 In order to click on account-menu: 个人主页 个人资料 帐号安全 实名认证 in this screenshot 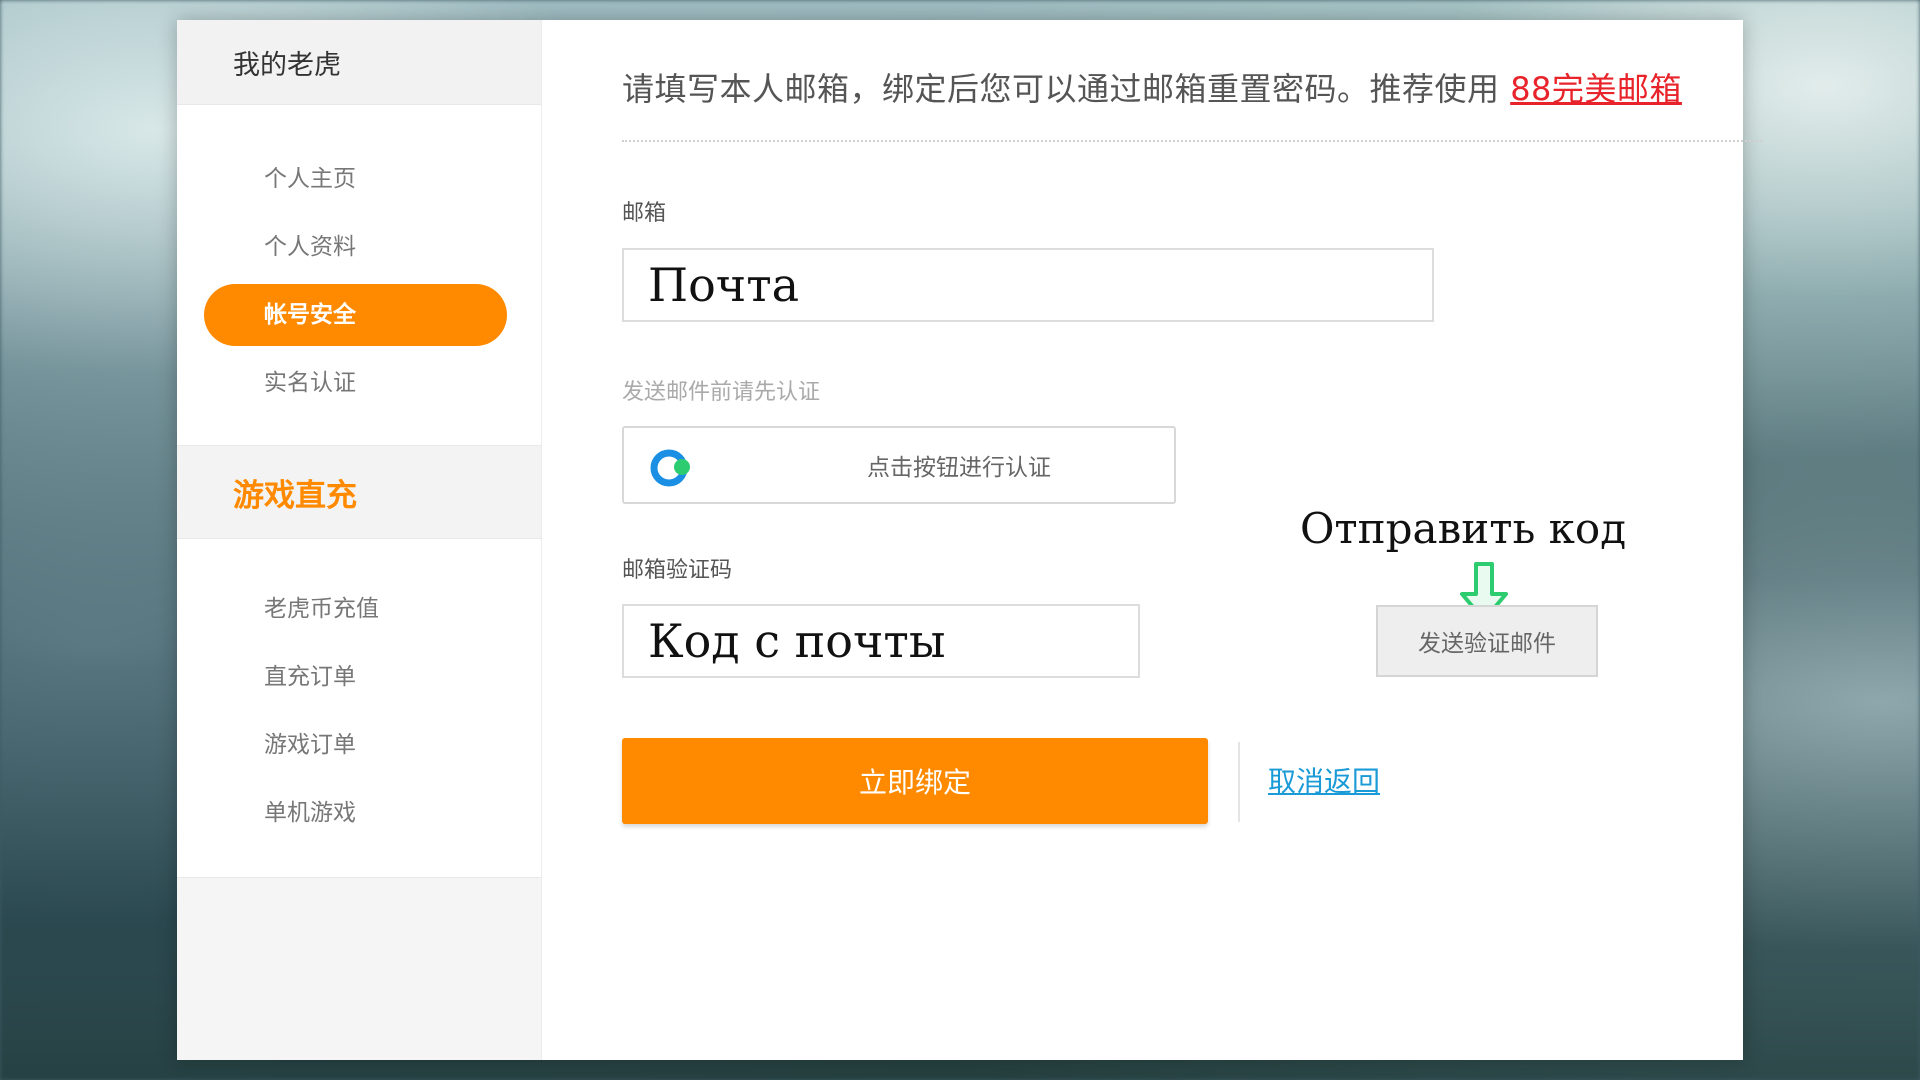, I will do `click(359, 275)`.